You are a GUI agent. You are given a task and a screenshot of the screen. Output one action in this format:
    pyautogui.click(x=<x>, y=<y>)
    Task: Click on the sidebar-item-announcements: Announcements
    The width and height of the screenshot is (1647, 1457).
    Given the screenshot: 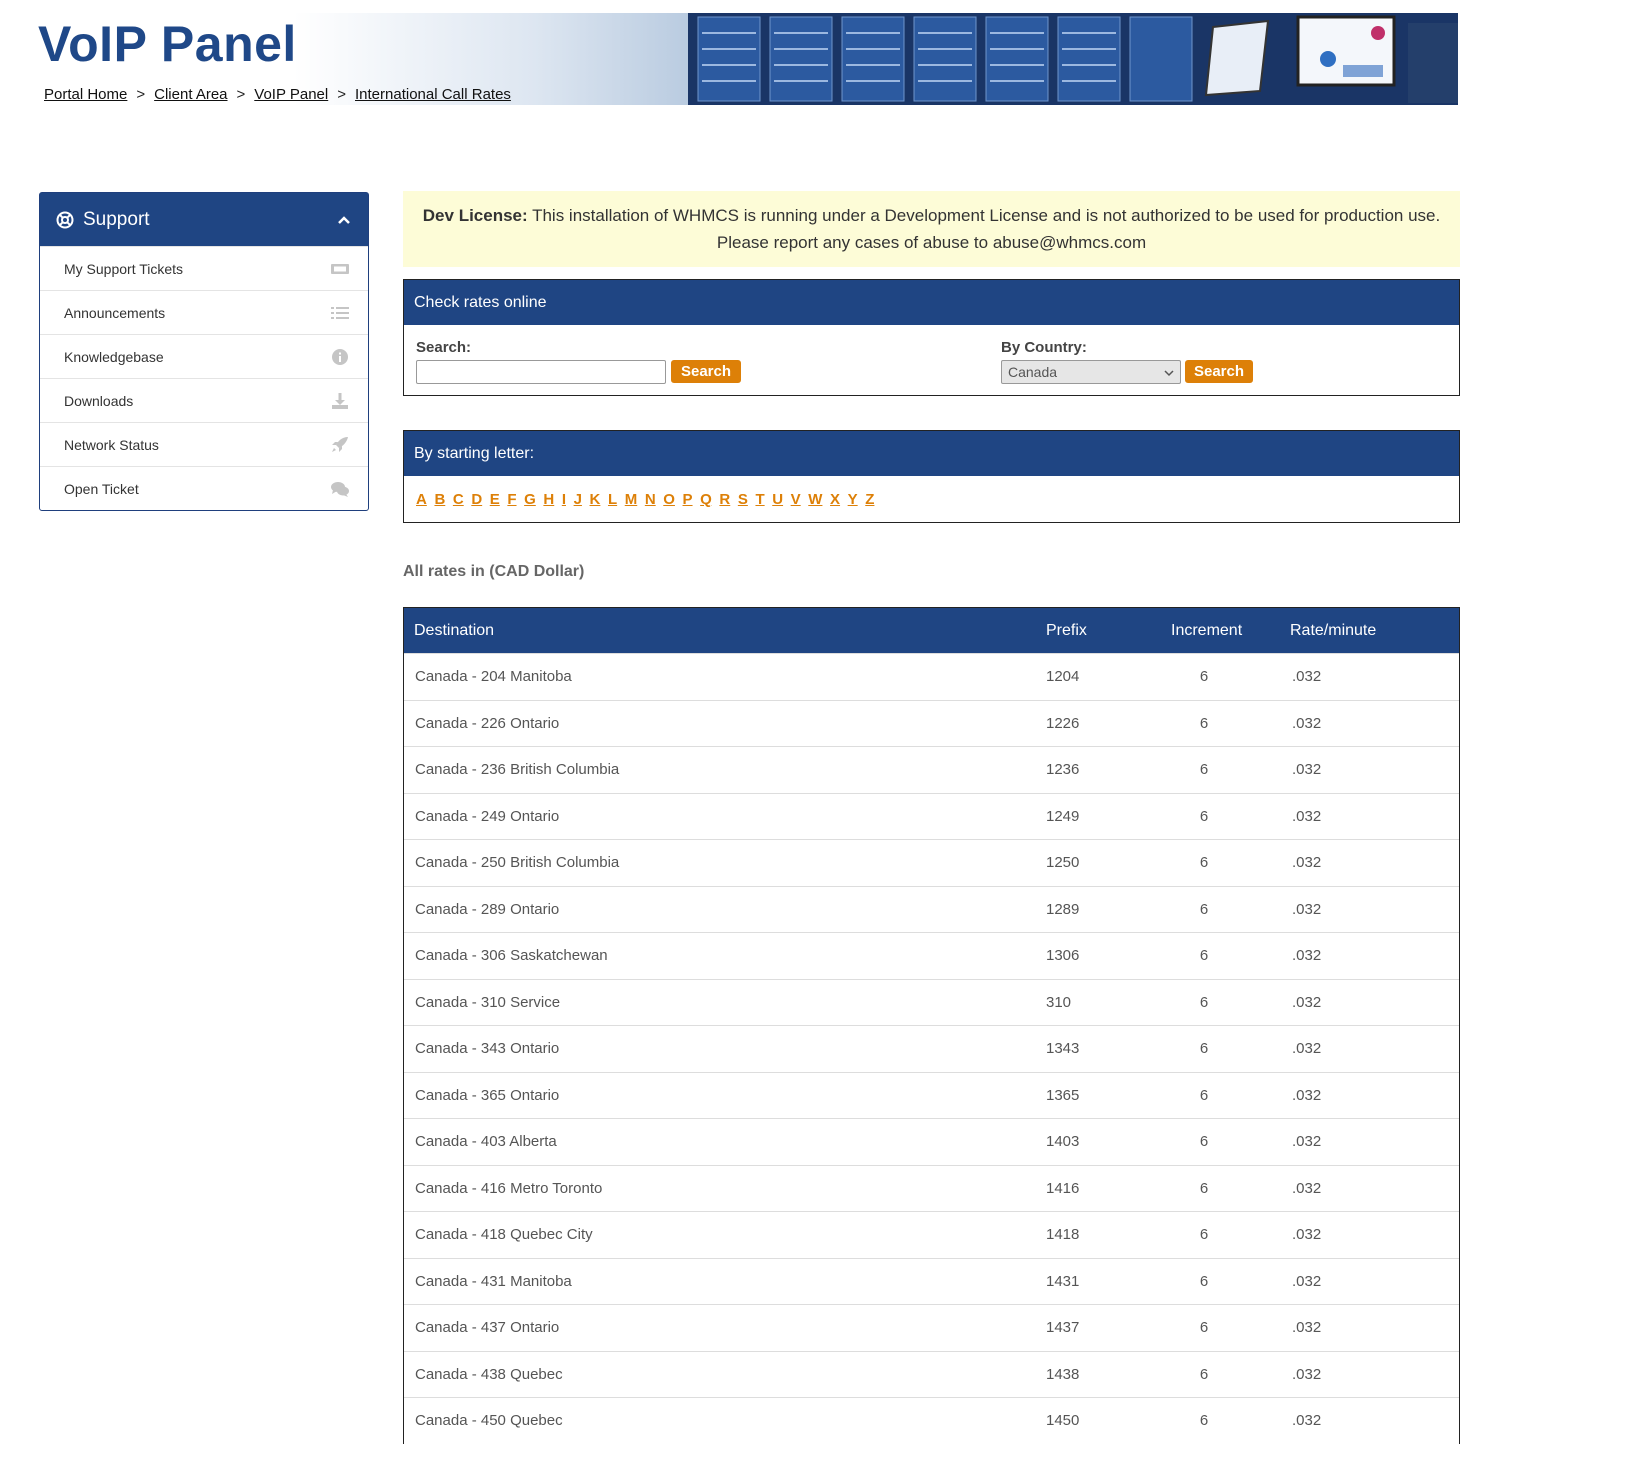 What is the action you would take?
    pyautogui.click(x=204, y=312)
    